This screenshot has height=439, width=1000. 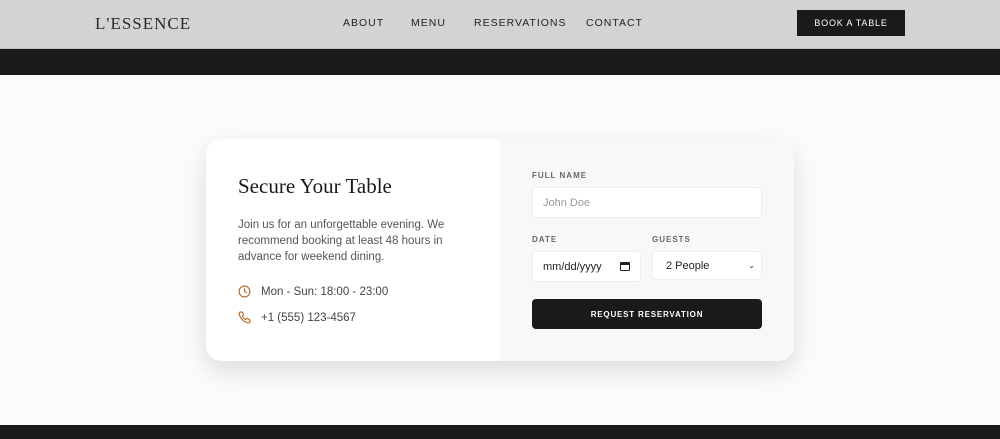 I want to click on book-a-table-button: BOOK A TABLE, so click(x=851, y=23).